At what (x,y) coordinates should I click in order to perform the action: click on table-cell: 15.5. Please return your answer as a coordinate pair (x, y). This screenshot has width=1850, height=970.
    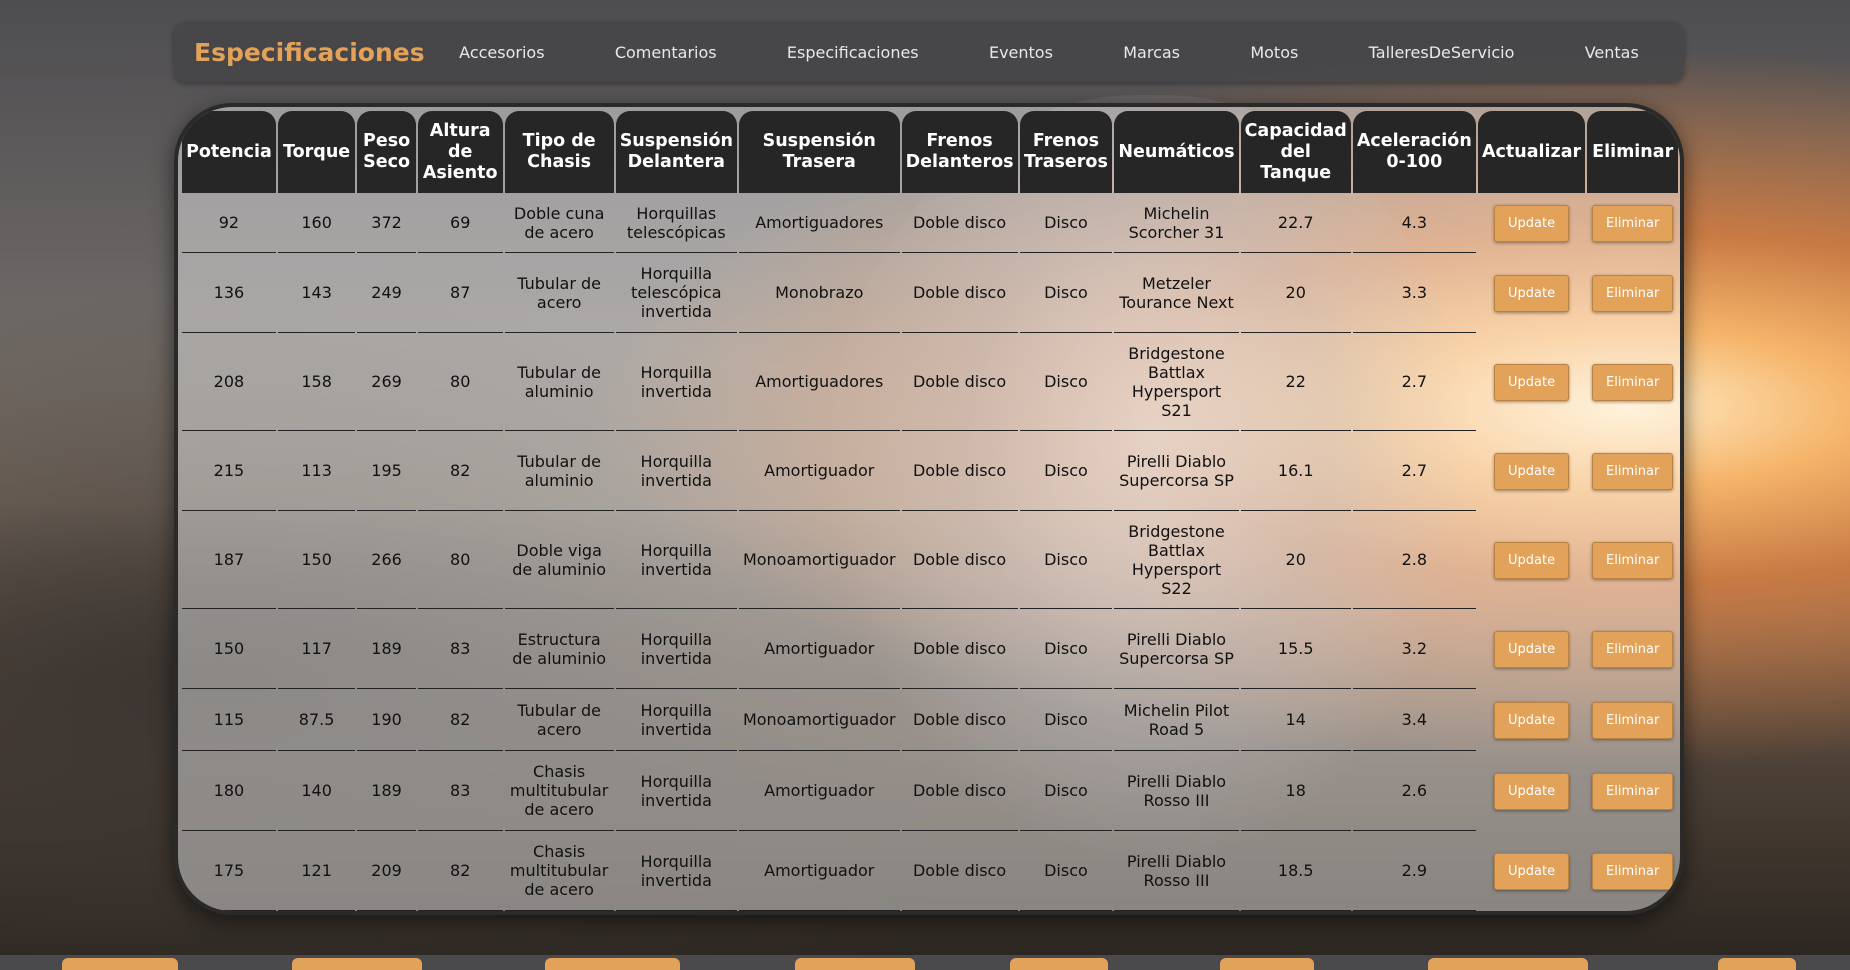
    Looking at the image, I should click on (1295, 649).